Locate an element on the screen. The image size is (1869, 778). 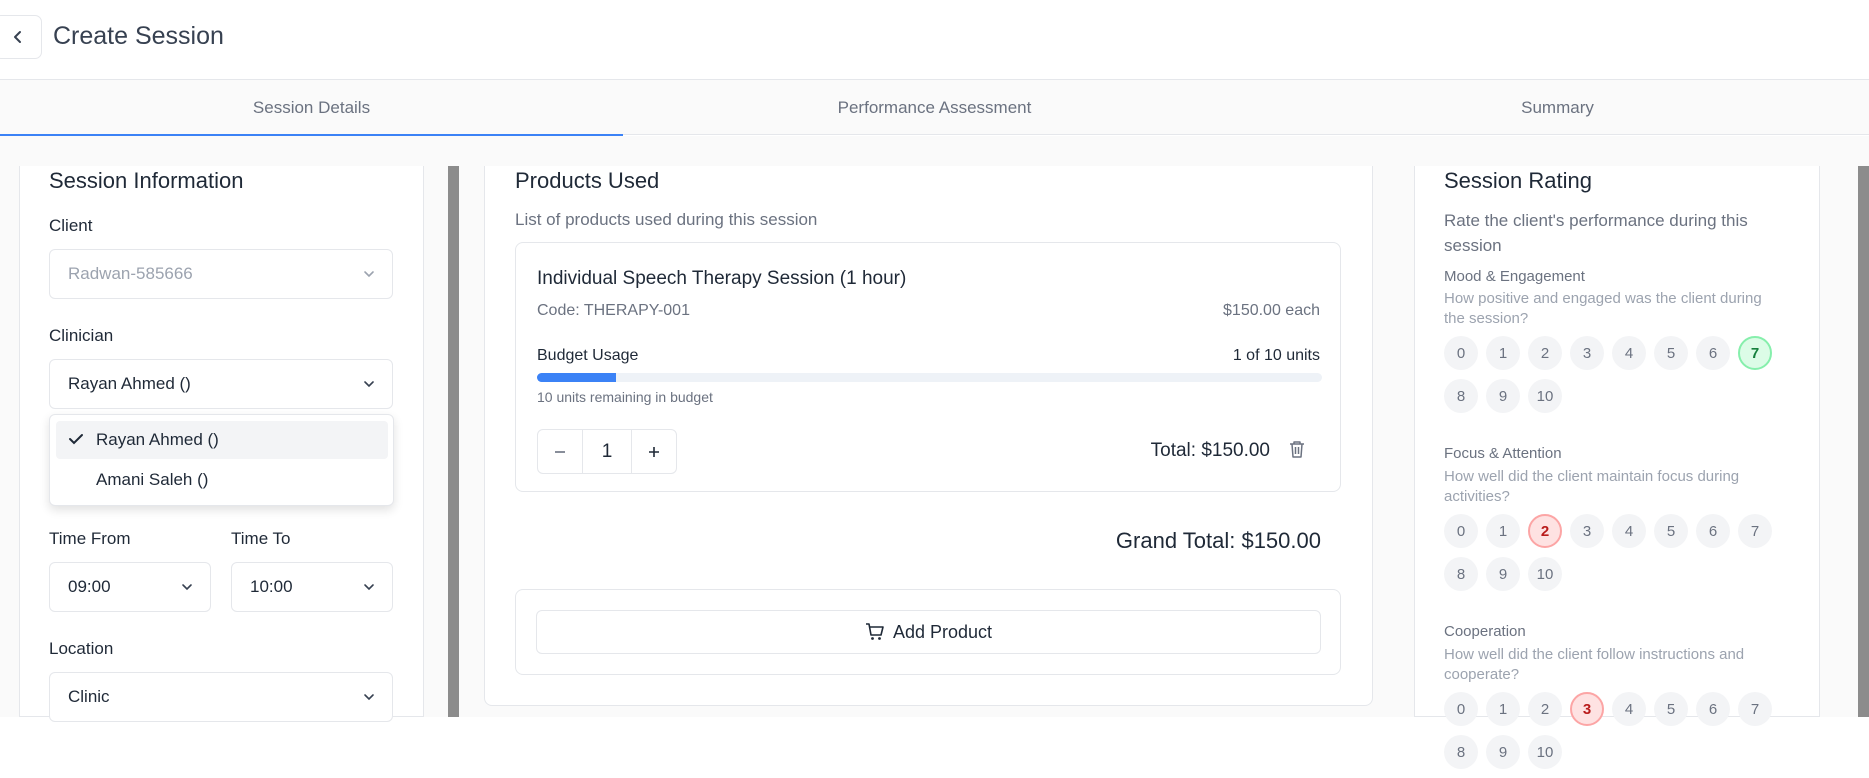
budget-label: Budget Usage is located at coordinates (588, 355).